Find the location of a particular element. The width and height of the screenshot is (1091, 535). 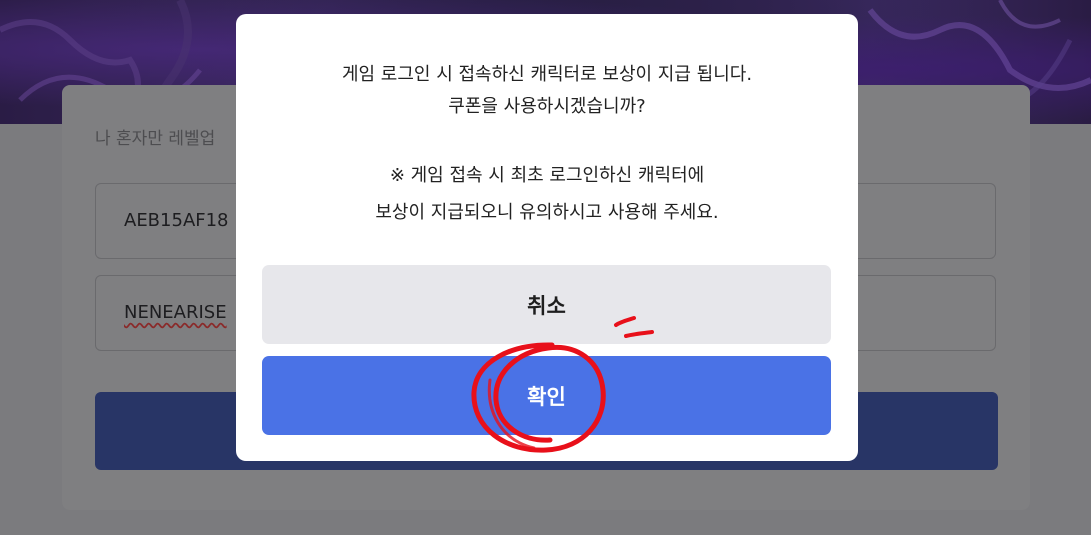

dialog-message-line1: 게임 로그인 시 접속하신 캐릭터로 보상이 지급 됩니다. is located at coordinates (547, 74).